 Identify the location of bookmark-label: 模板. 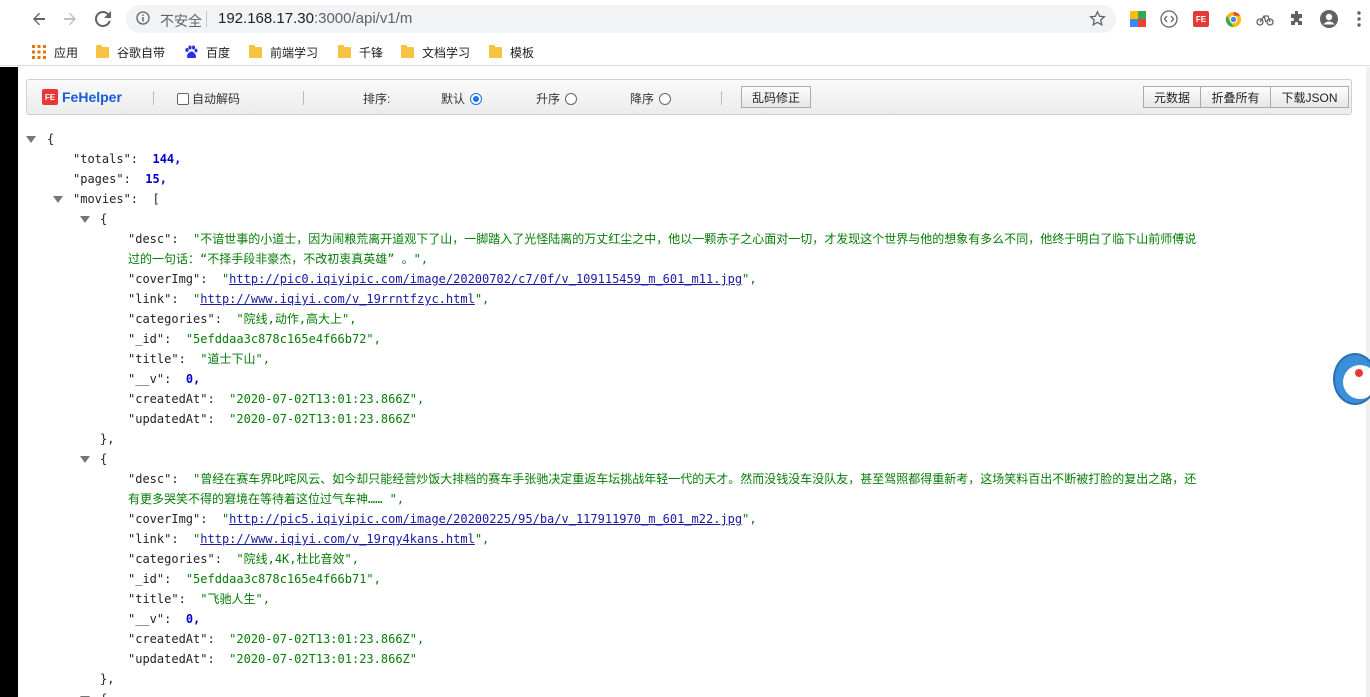
(522, 52).